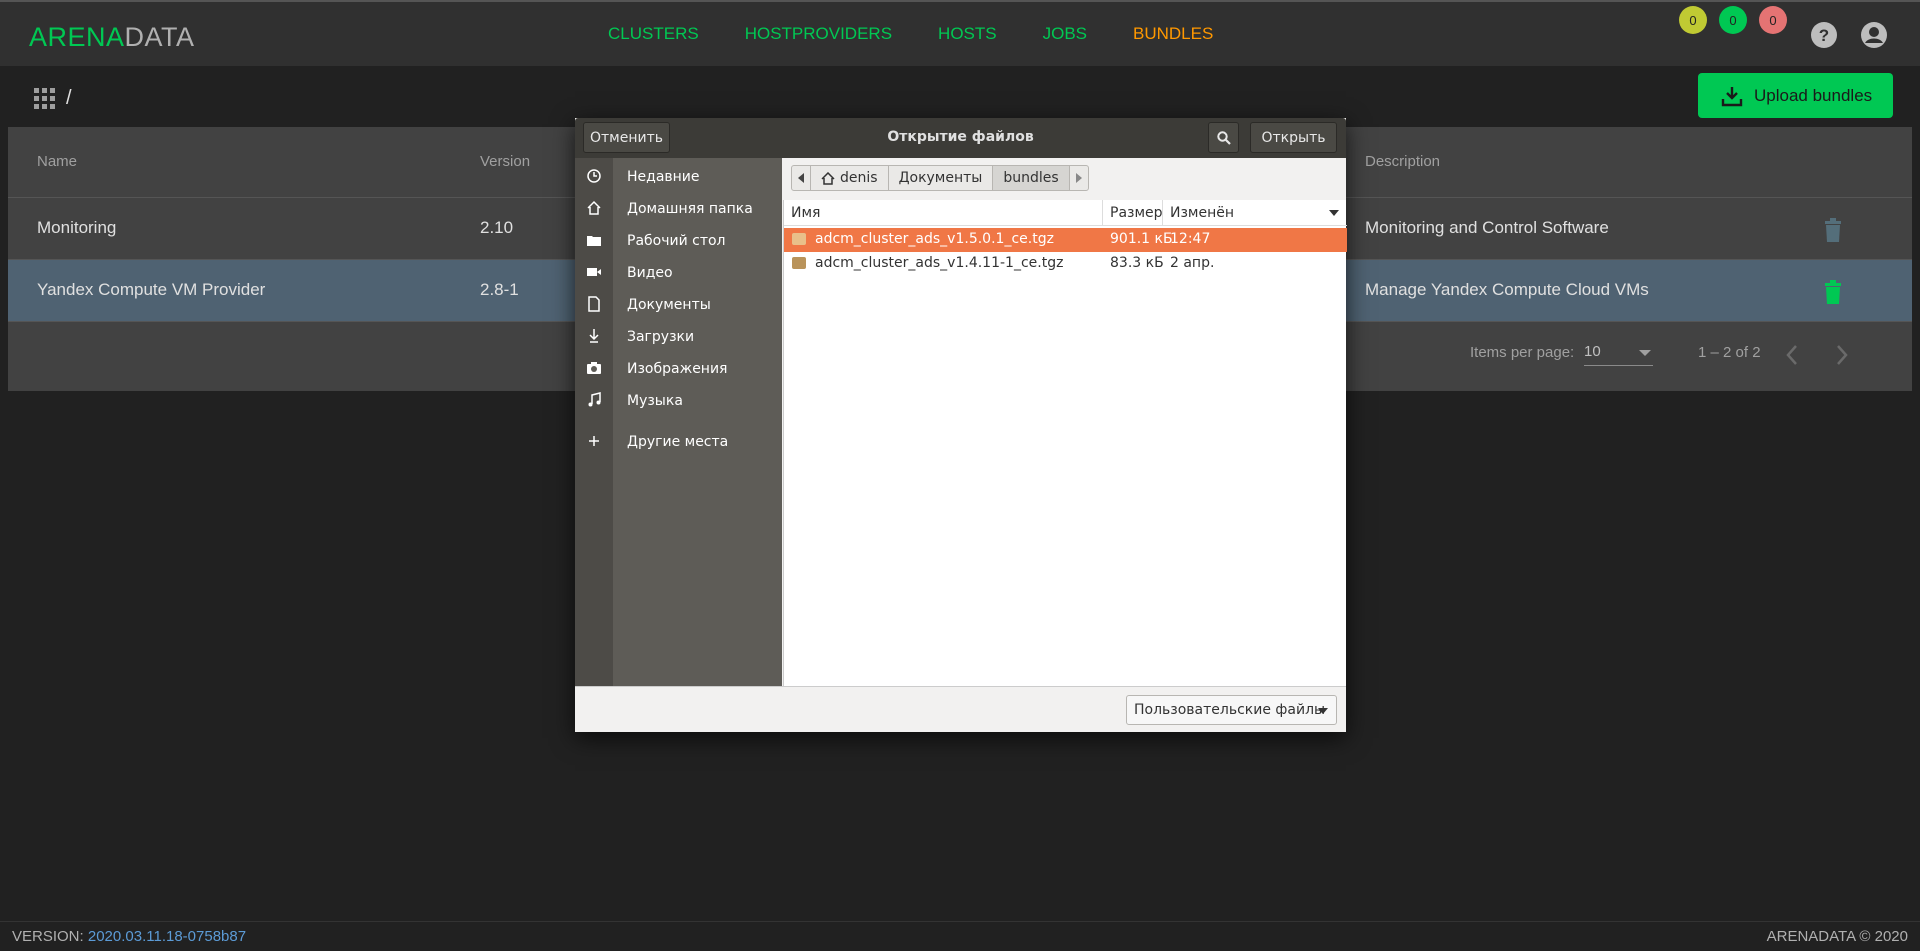  What do you see at coordinates (850, 178) in the screenshot?
I see `path-segment-home: denis` at bounding box center [850, 178].